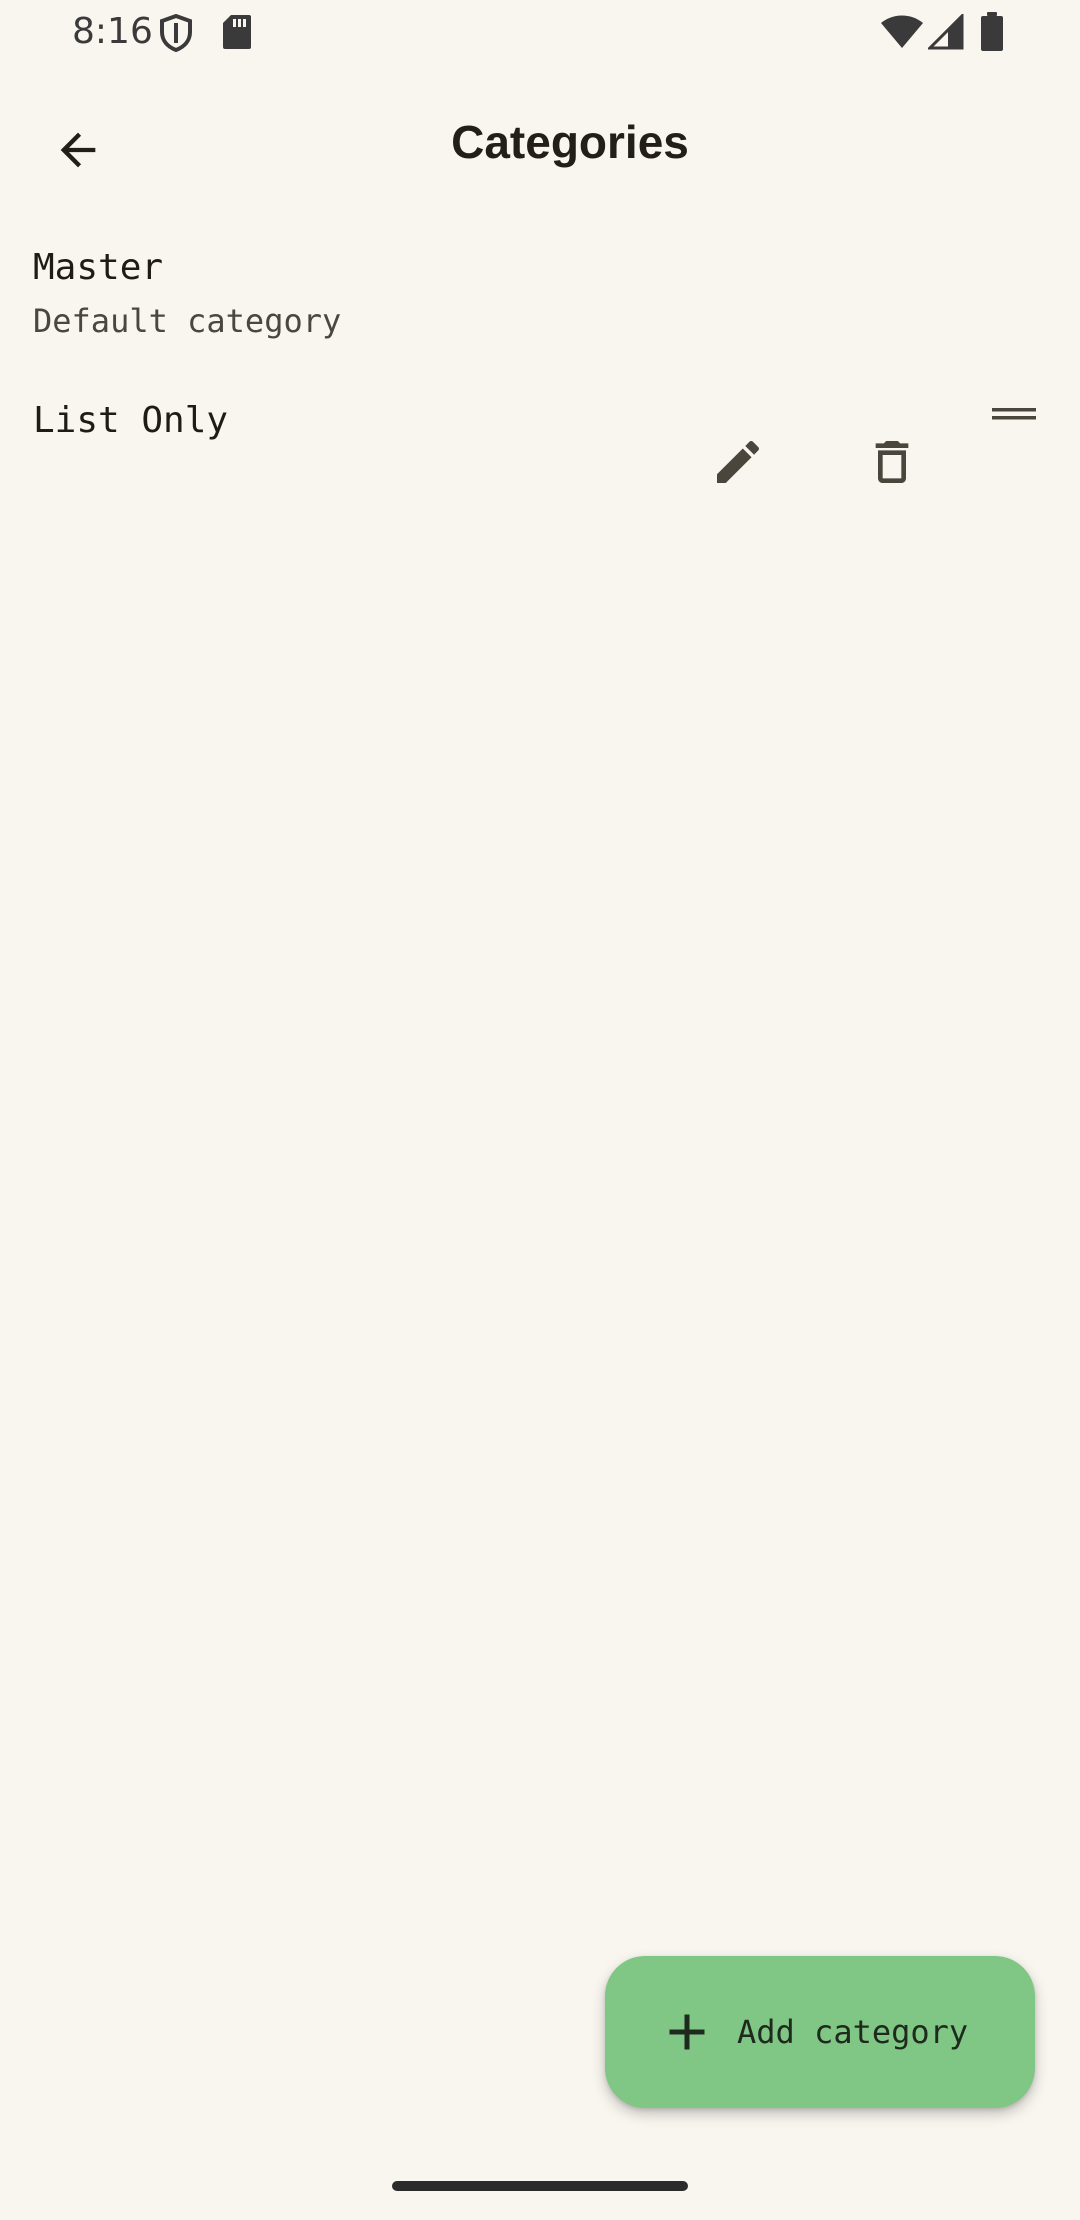 The width and height of the screenshot is (1080, 2220). I want to click on category-subtitle: Default category, so click(187, 321).